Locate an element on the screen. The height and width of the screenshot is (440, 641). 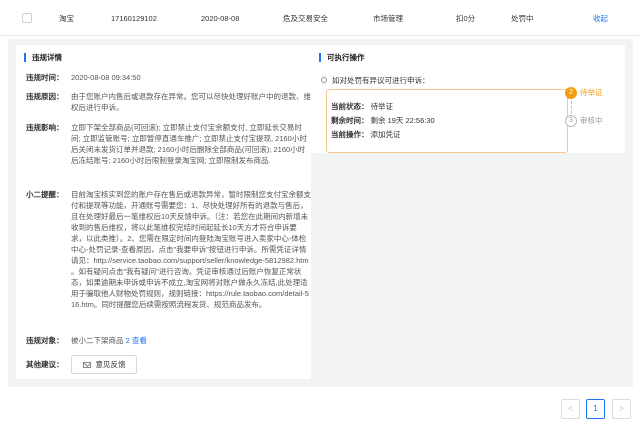
details-title: 违规详情 is located at coordinates (43, 57).